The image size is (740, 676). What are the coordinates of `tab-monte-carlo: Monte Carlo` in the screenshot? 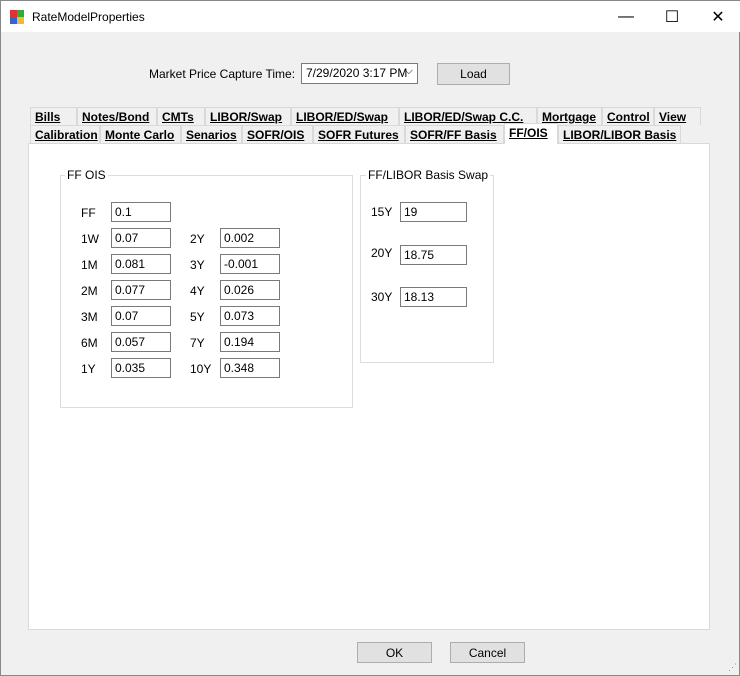 It's located at (140, 134).